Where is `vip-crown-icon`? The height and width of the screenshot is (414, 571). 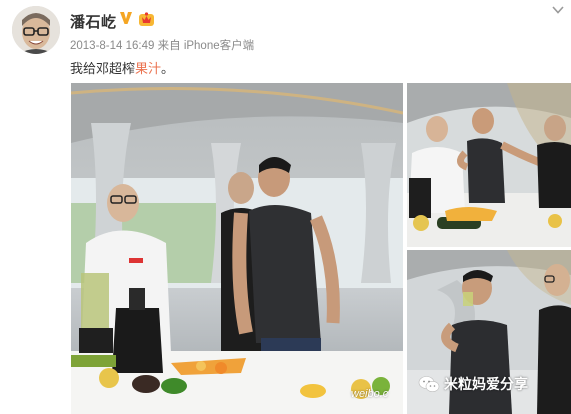
vip-crown-icon is located at coordinates (146, 19).